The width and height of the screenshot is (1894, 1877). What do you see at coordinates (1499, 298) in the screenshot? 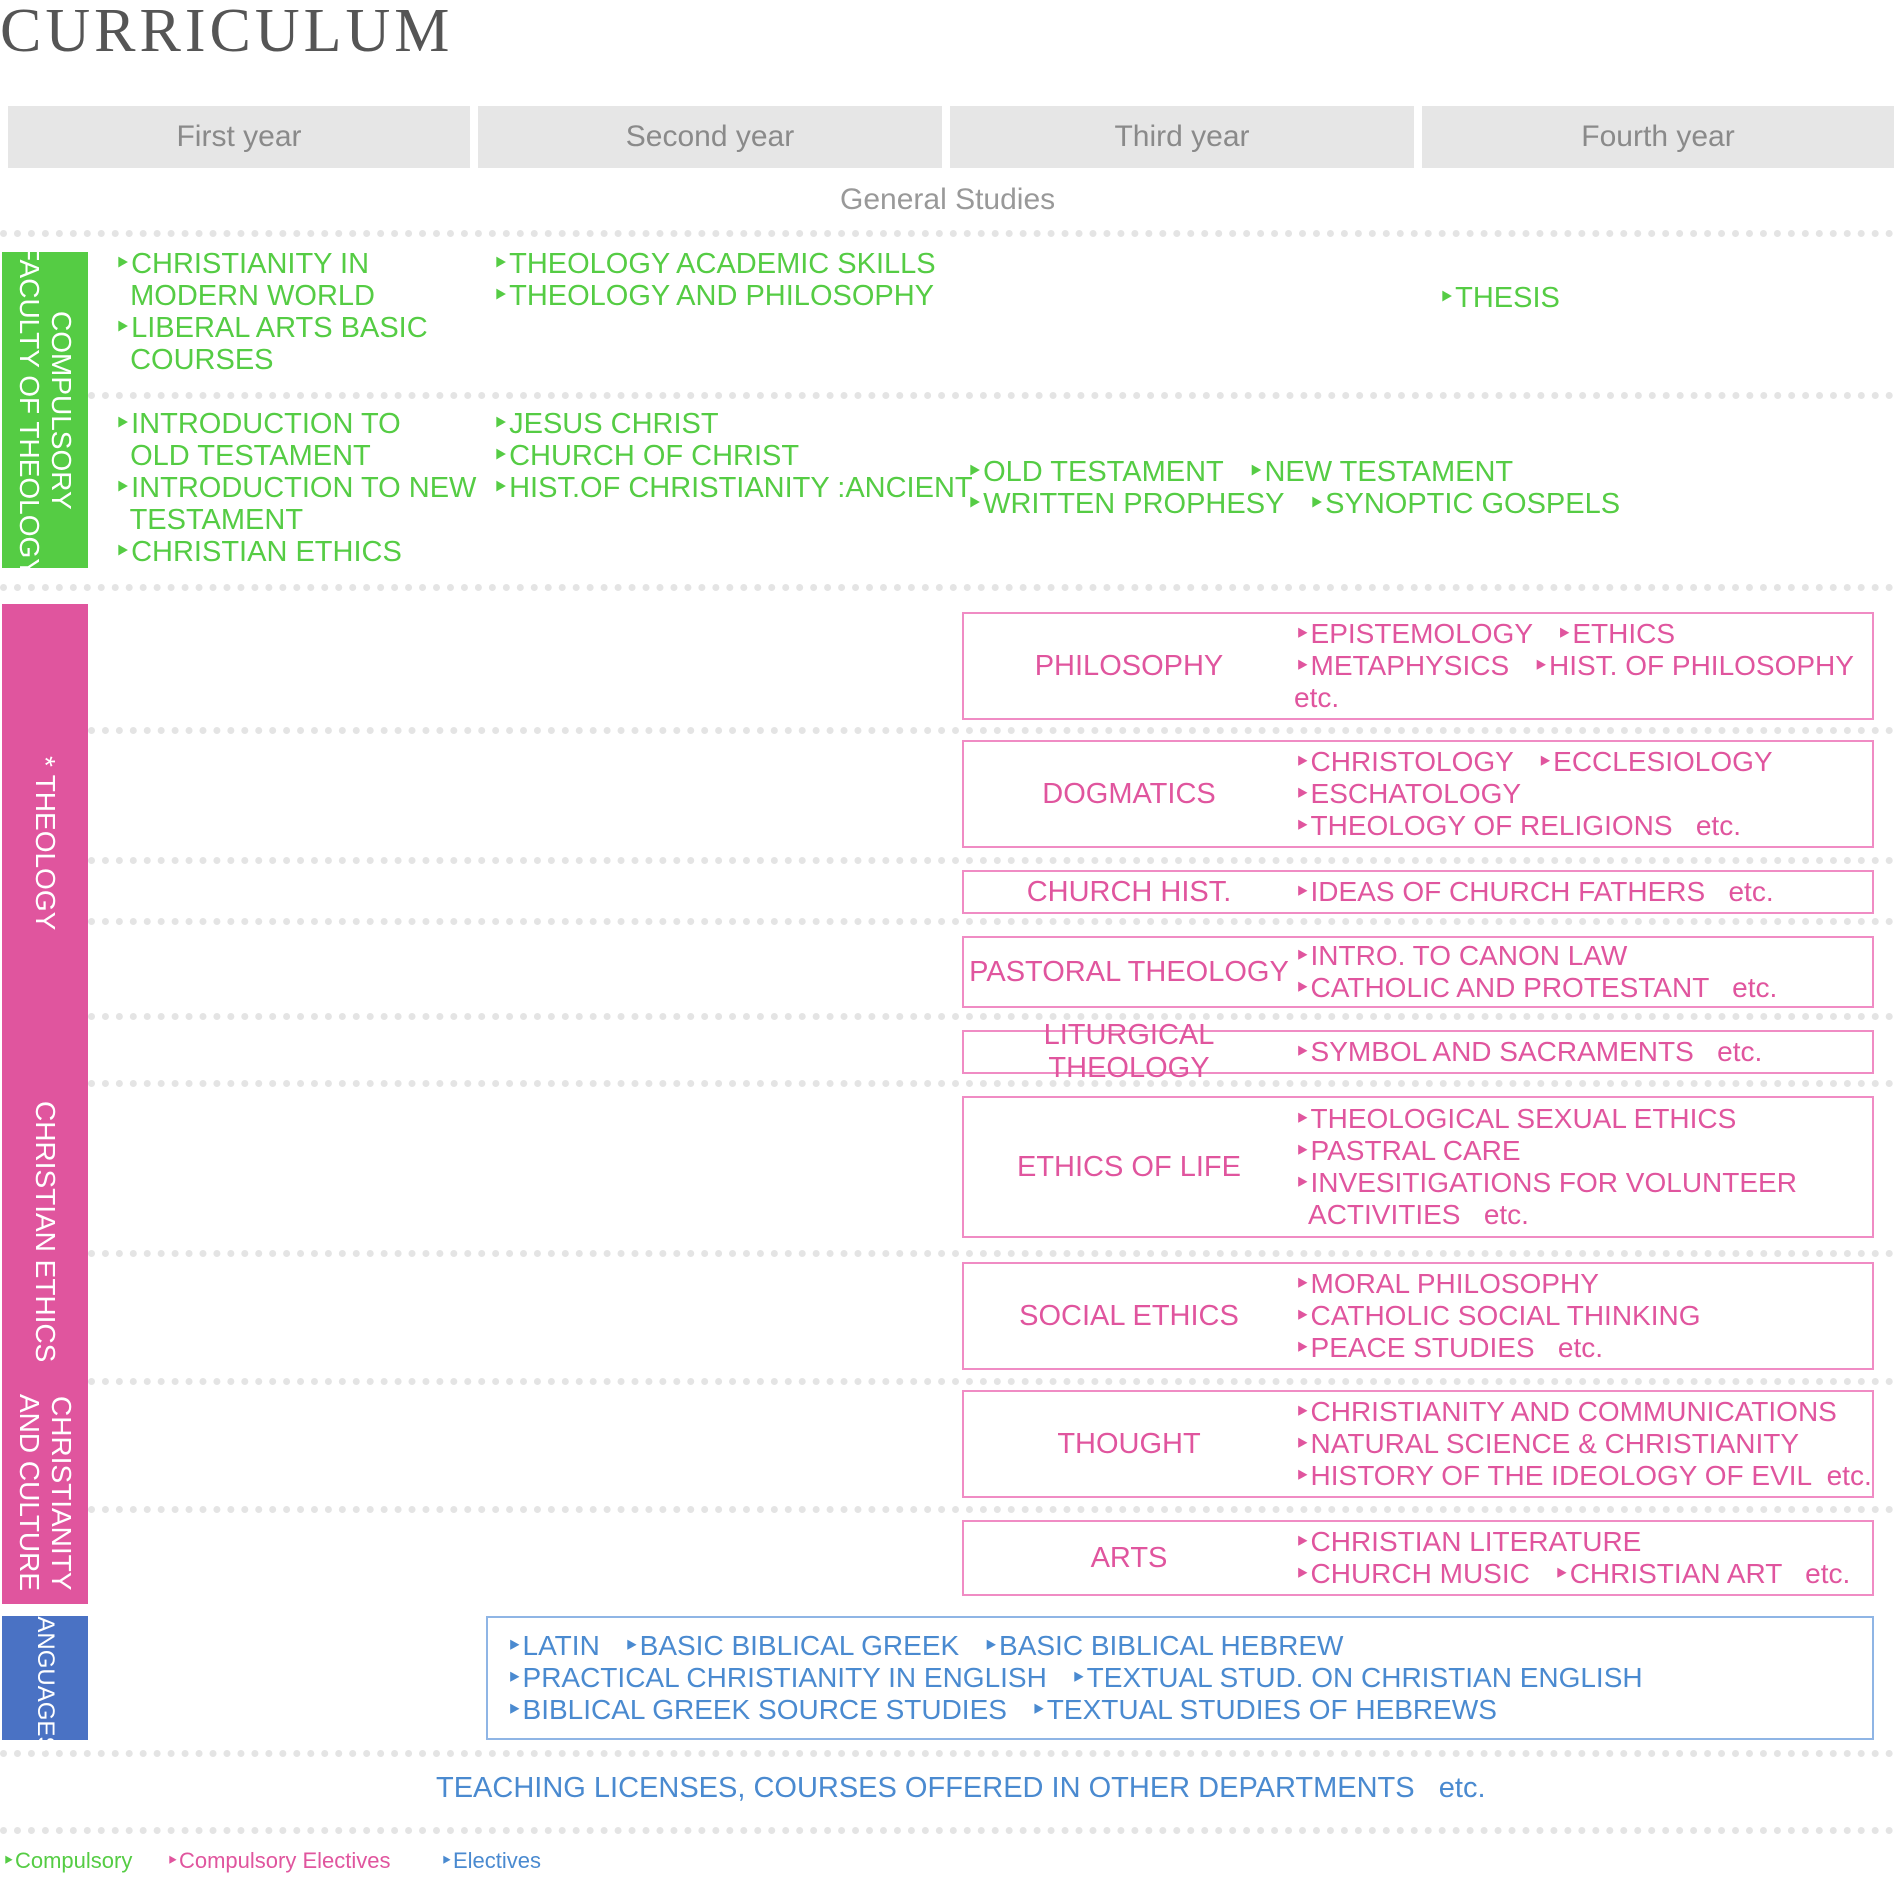
I see `compulsory-row1-thesis: ‣THESIS` at bounding box center [1499, 298].